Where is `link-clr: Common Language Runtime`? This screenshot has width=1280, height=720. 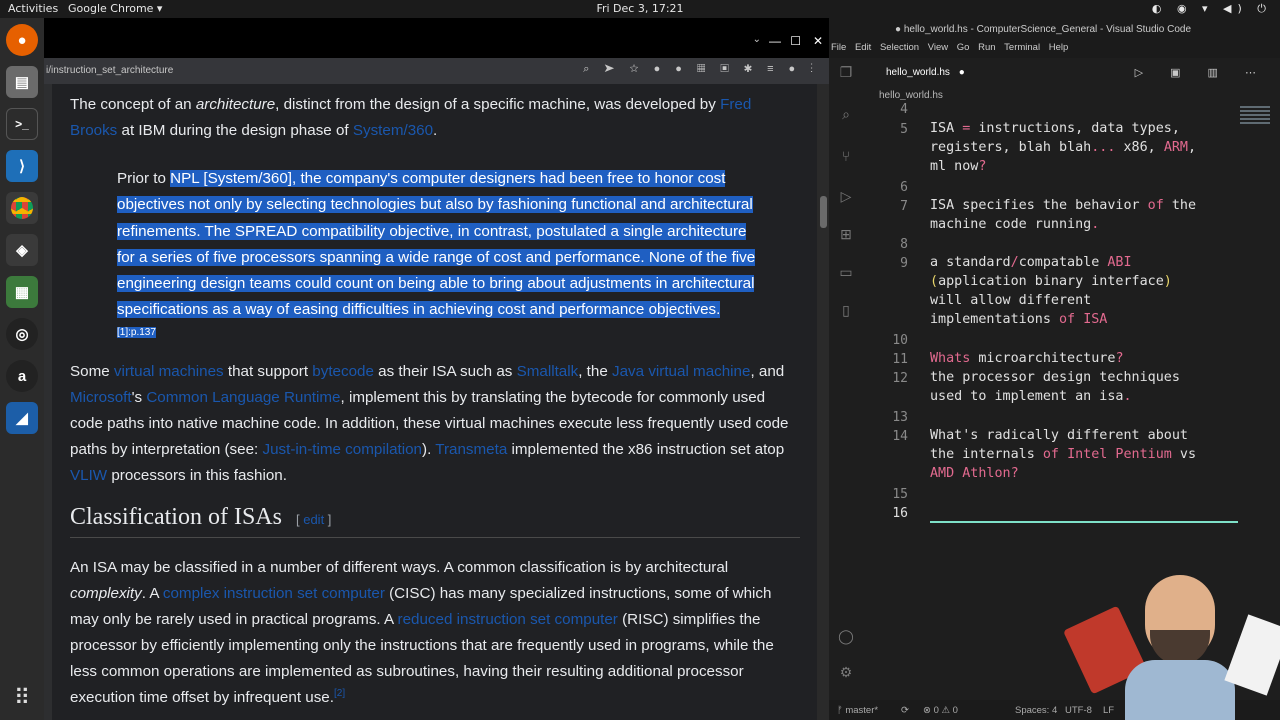 link-clr: Common Language Runtime is located at coordinates (243, 397).